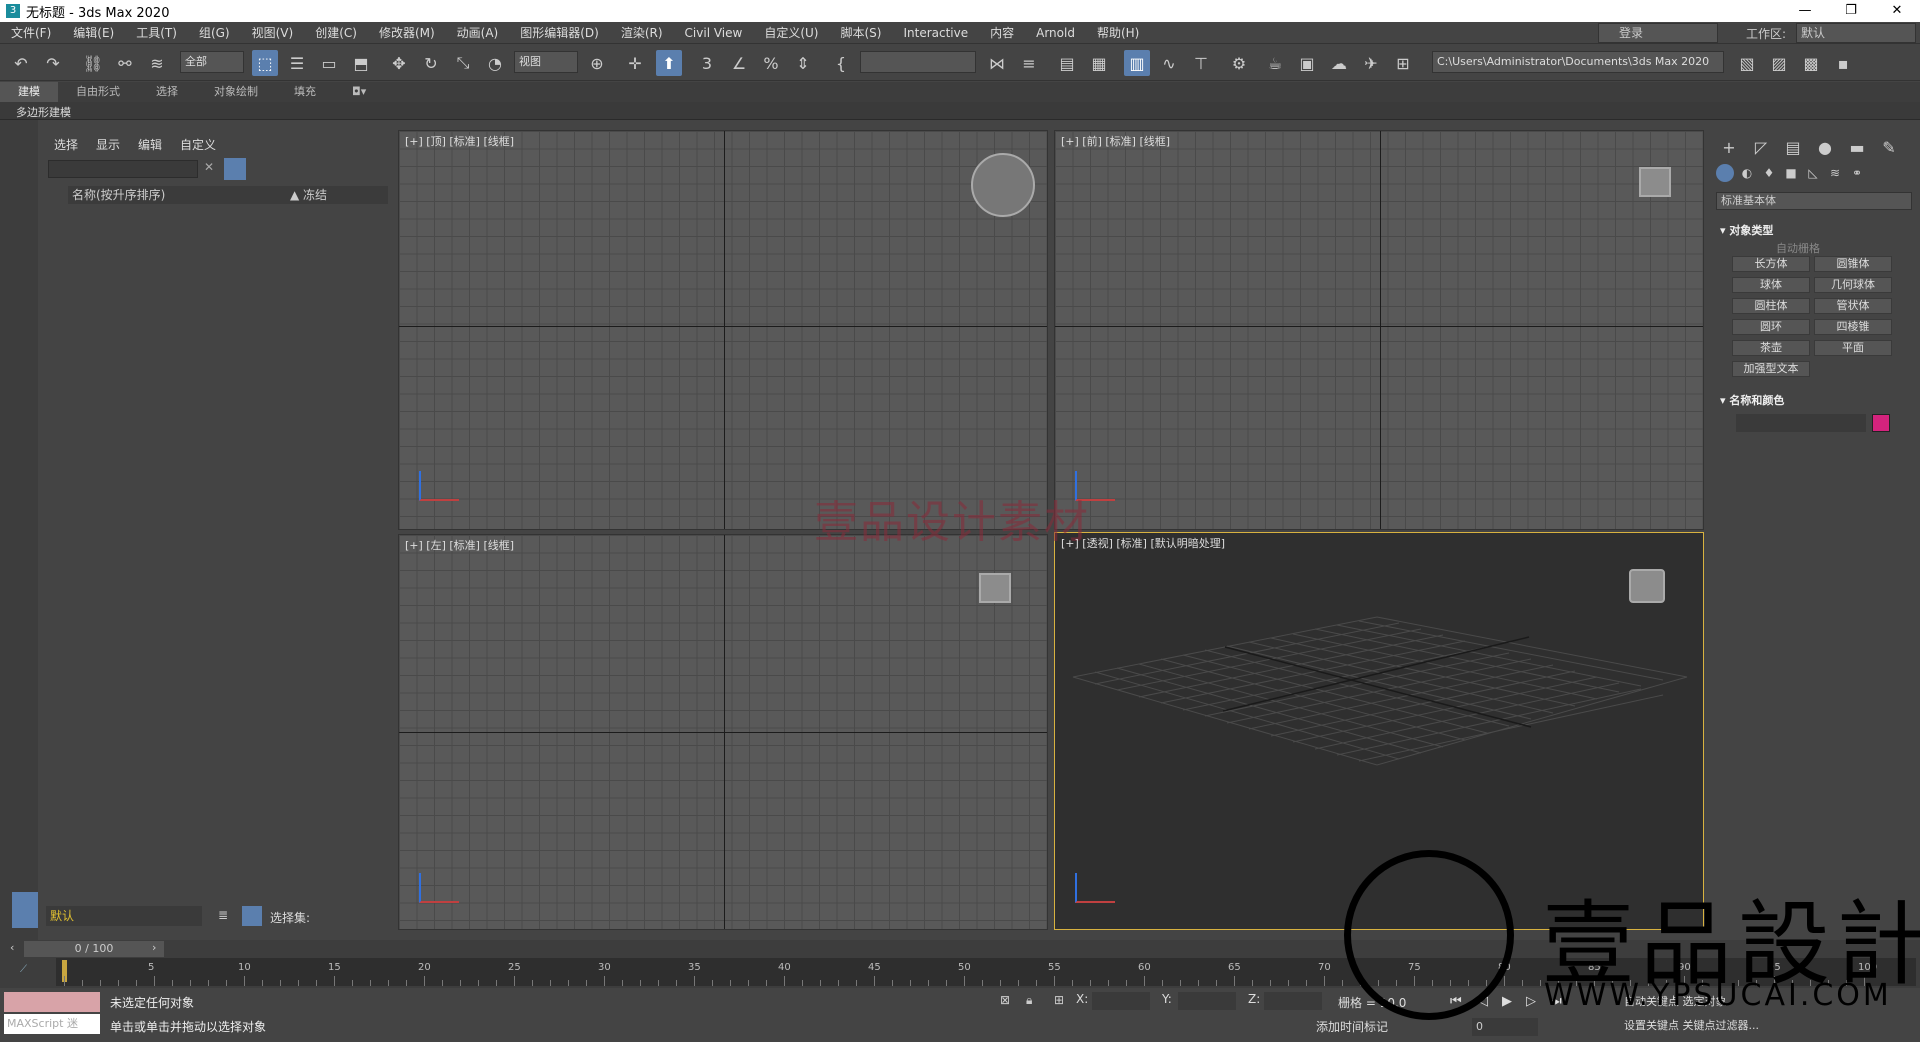 This screenshot has height=1042, width=1920. Describe the element at coordinates (198, 144) in the screenshot. I see `scene-menu-customize: 自定义` at that location.